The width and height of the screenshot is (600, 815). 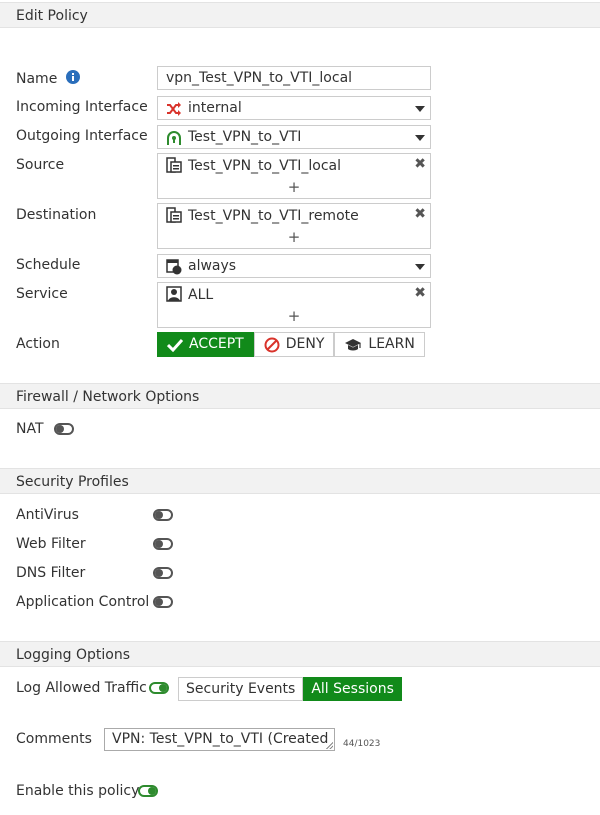 What do you see at coordinates (273, 216) in the screenshot?
I see `destination-value: Test_VPN_to_VTI_remote` at bounding box center [273, 216].